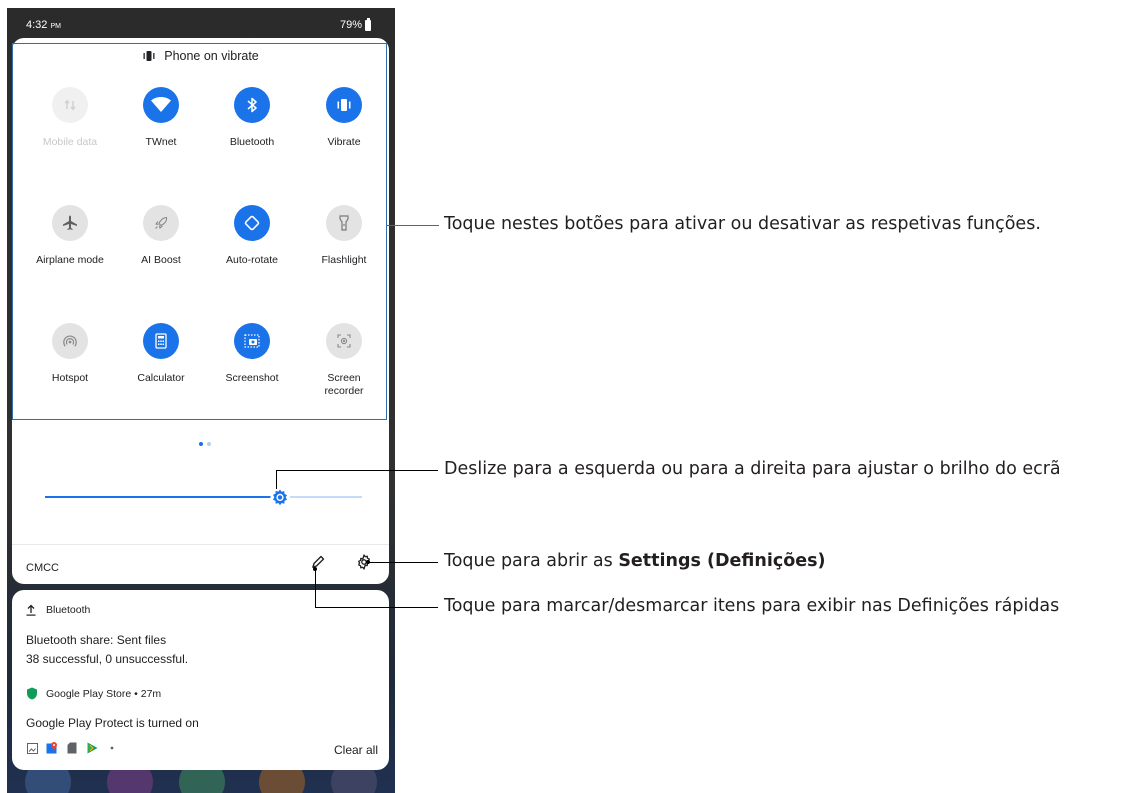 The height and width of the screenshot is (793, 1145). What do you see at coordinates (356, 750) in the screenshot?
I see `clear-all-button: Clear all` at bounding box center [356, 750].